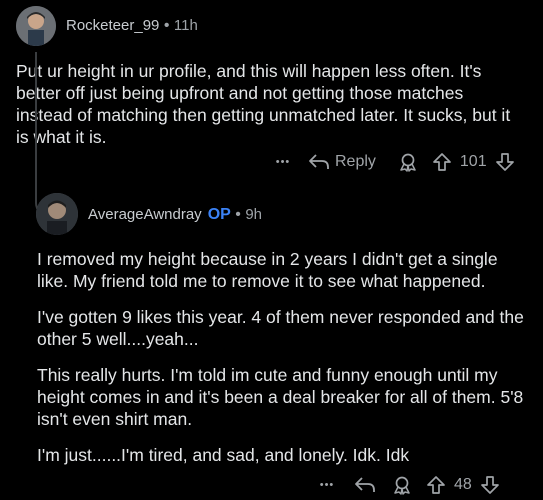 The height and width of the screenshot is (500, 543). I want to click on avatar-averageawndray, so click(57, 214).